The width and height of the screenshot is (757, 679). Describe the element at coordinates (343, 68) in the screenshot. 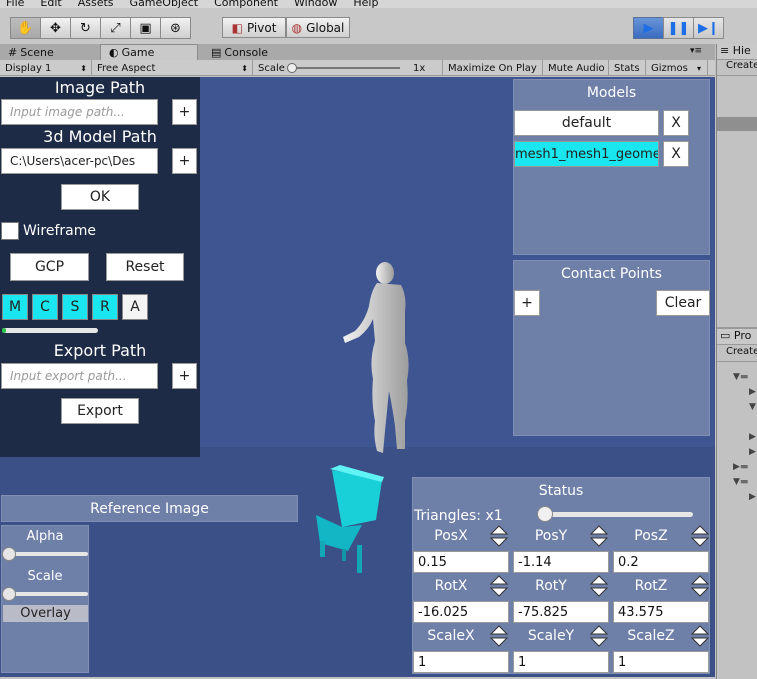

I see `scale-slider` at that location.